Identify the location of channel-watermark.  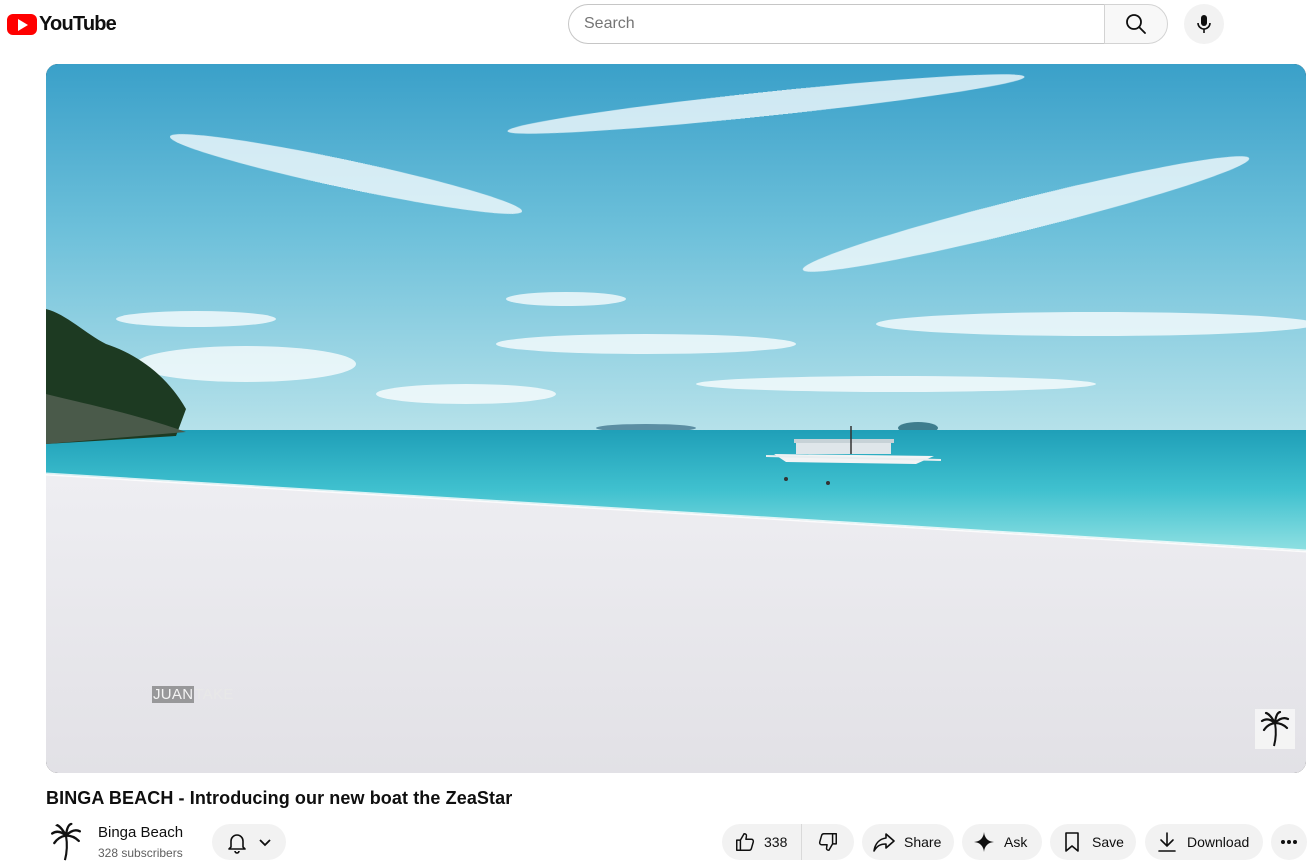
(1275, 729).